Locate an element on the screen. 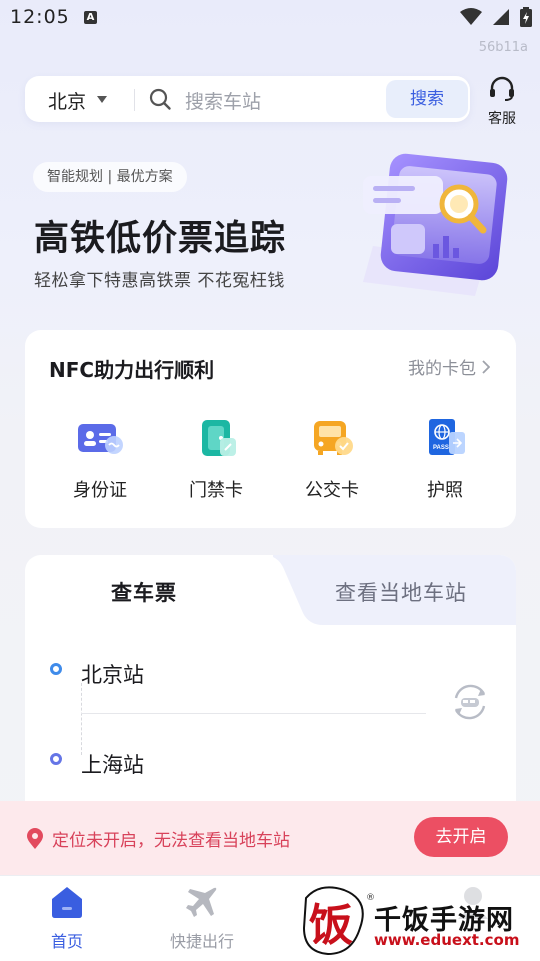 The height and width of the screenshot is (961, 540). id-card-icon is located at coordinates (100, 439).